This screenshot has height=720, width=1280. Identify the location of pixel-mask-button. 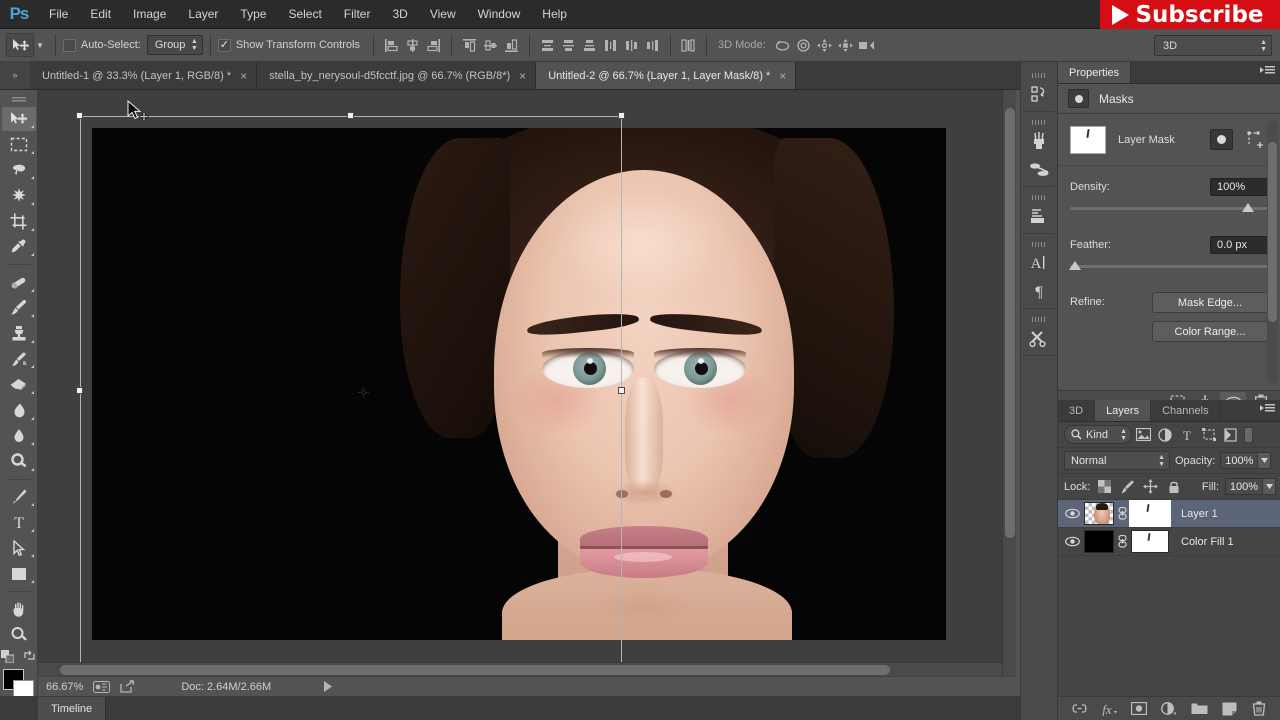
(1221, 139).